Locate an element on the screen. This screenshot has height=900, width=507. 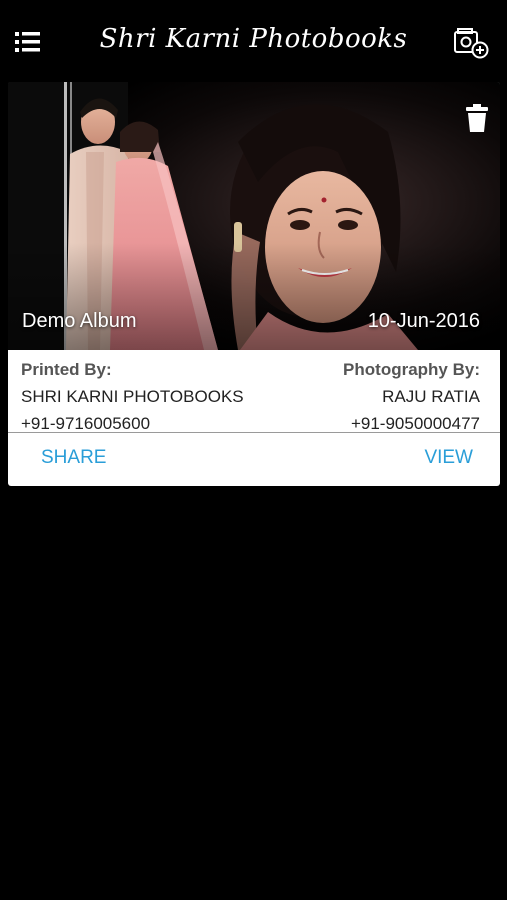
top-bar: Shri Karni Photobooks is located at coordinates (253, 41).